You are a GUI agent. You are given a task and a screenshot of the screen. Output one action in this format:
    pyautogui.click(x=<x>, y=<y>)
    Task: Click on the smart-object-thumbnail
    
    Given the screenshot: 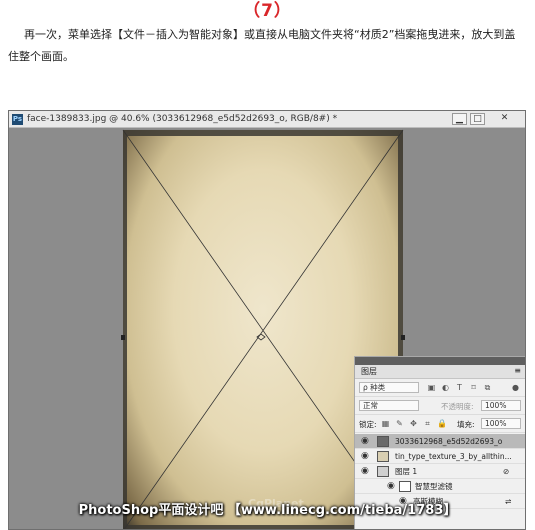 What is the action you would take?
    pyautogui.click(x=383, y=441)
    